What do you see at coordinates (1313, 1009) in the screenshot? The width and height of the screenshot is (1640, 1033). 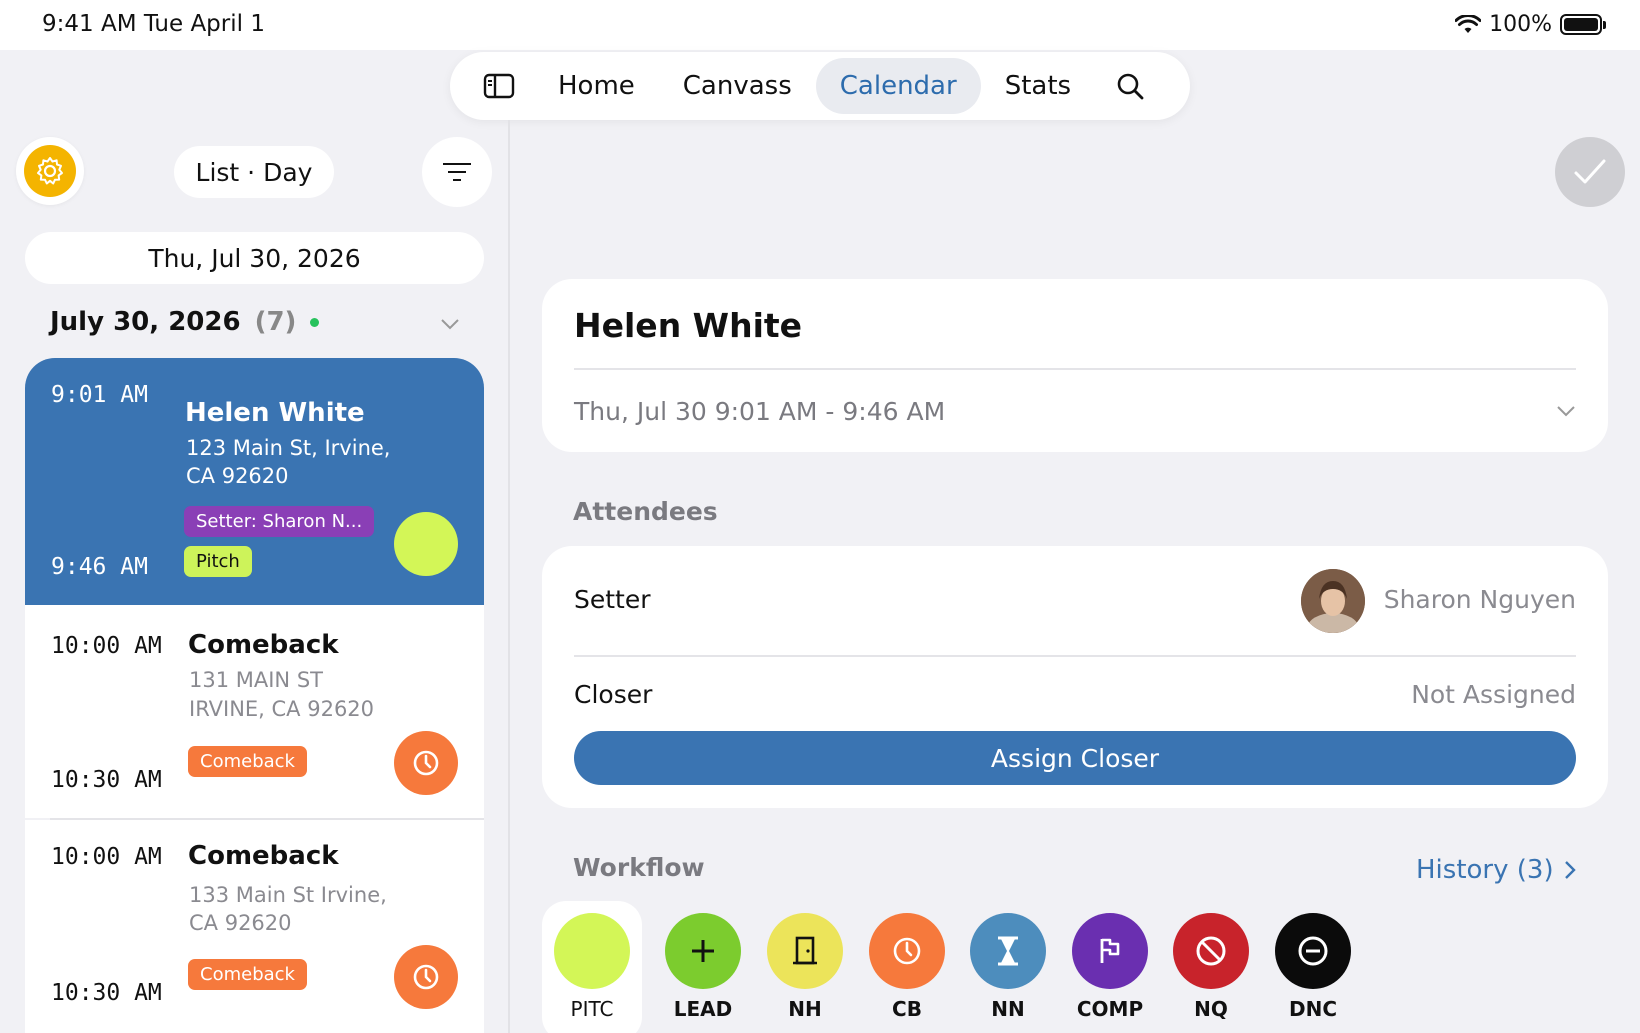 I see `workflow-label: DNC` at bounding box center [1313, 1009].